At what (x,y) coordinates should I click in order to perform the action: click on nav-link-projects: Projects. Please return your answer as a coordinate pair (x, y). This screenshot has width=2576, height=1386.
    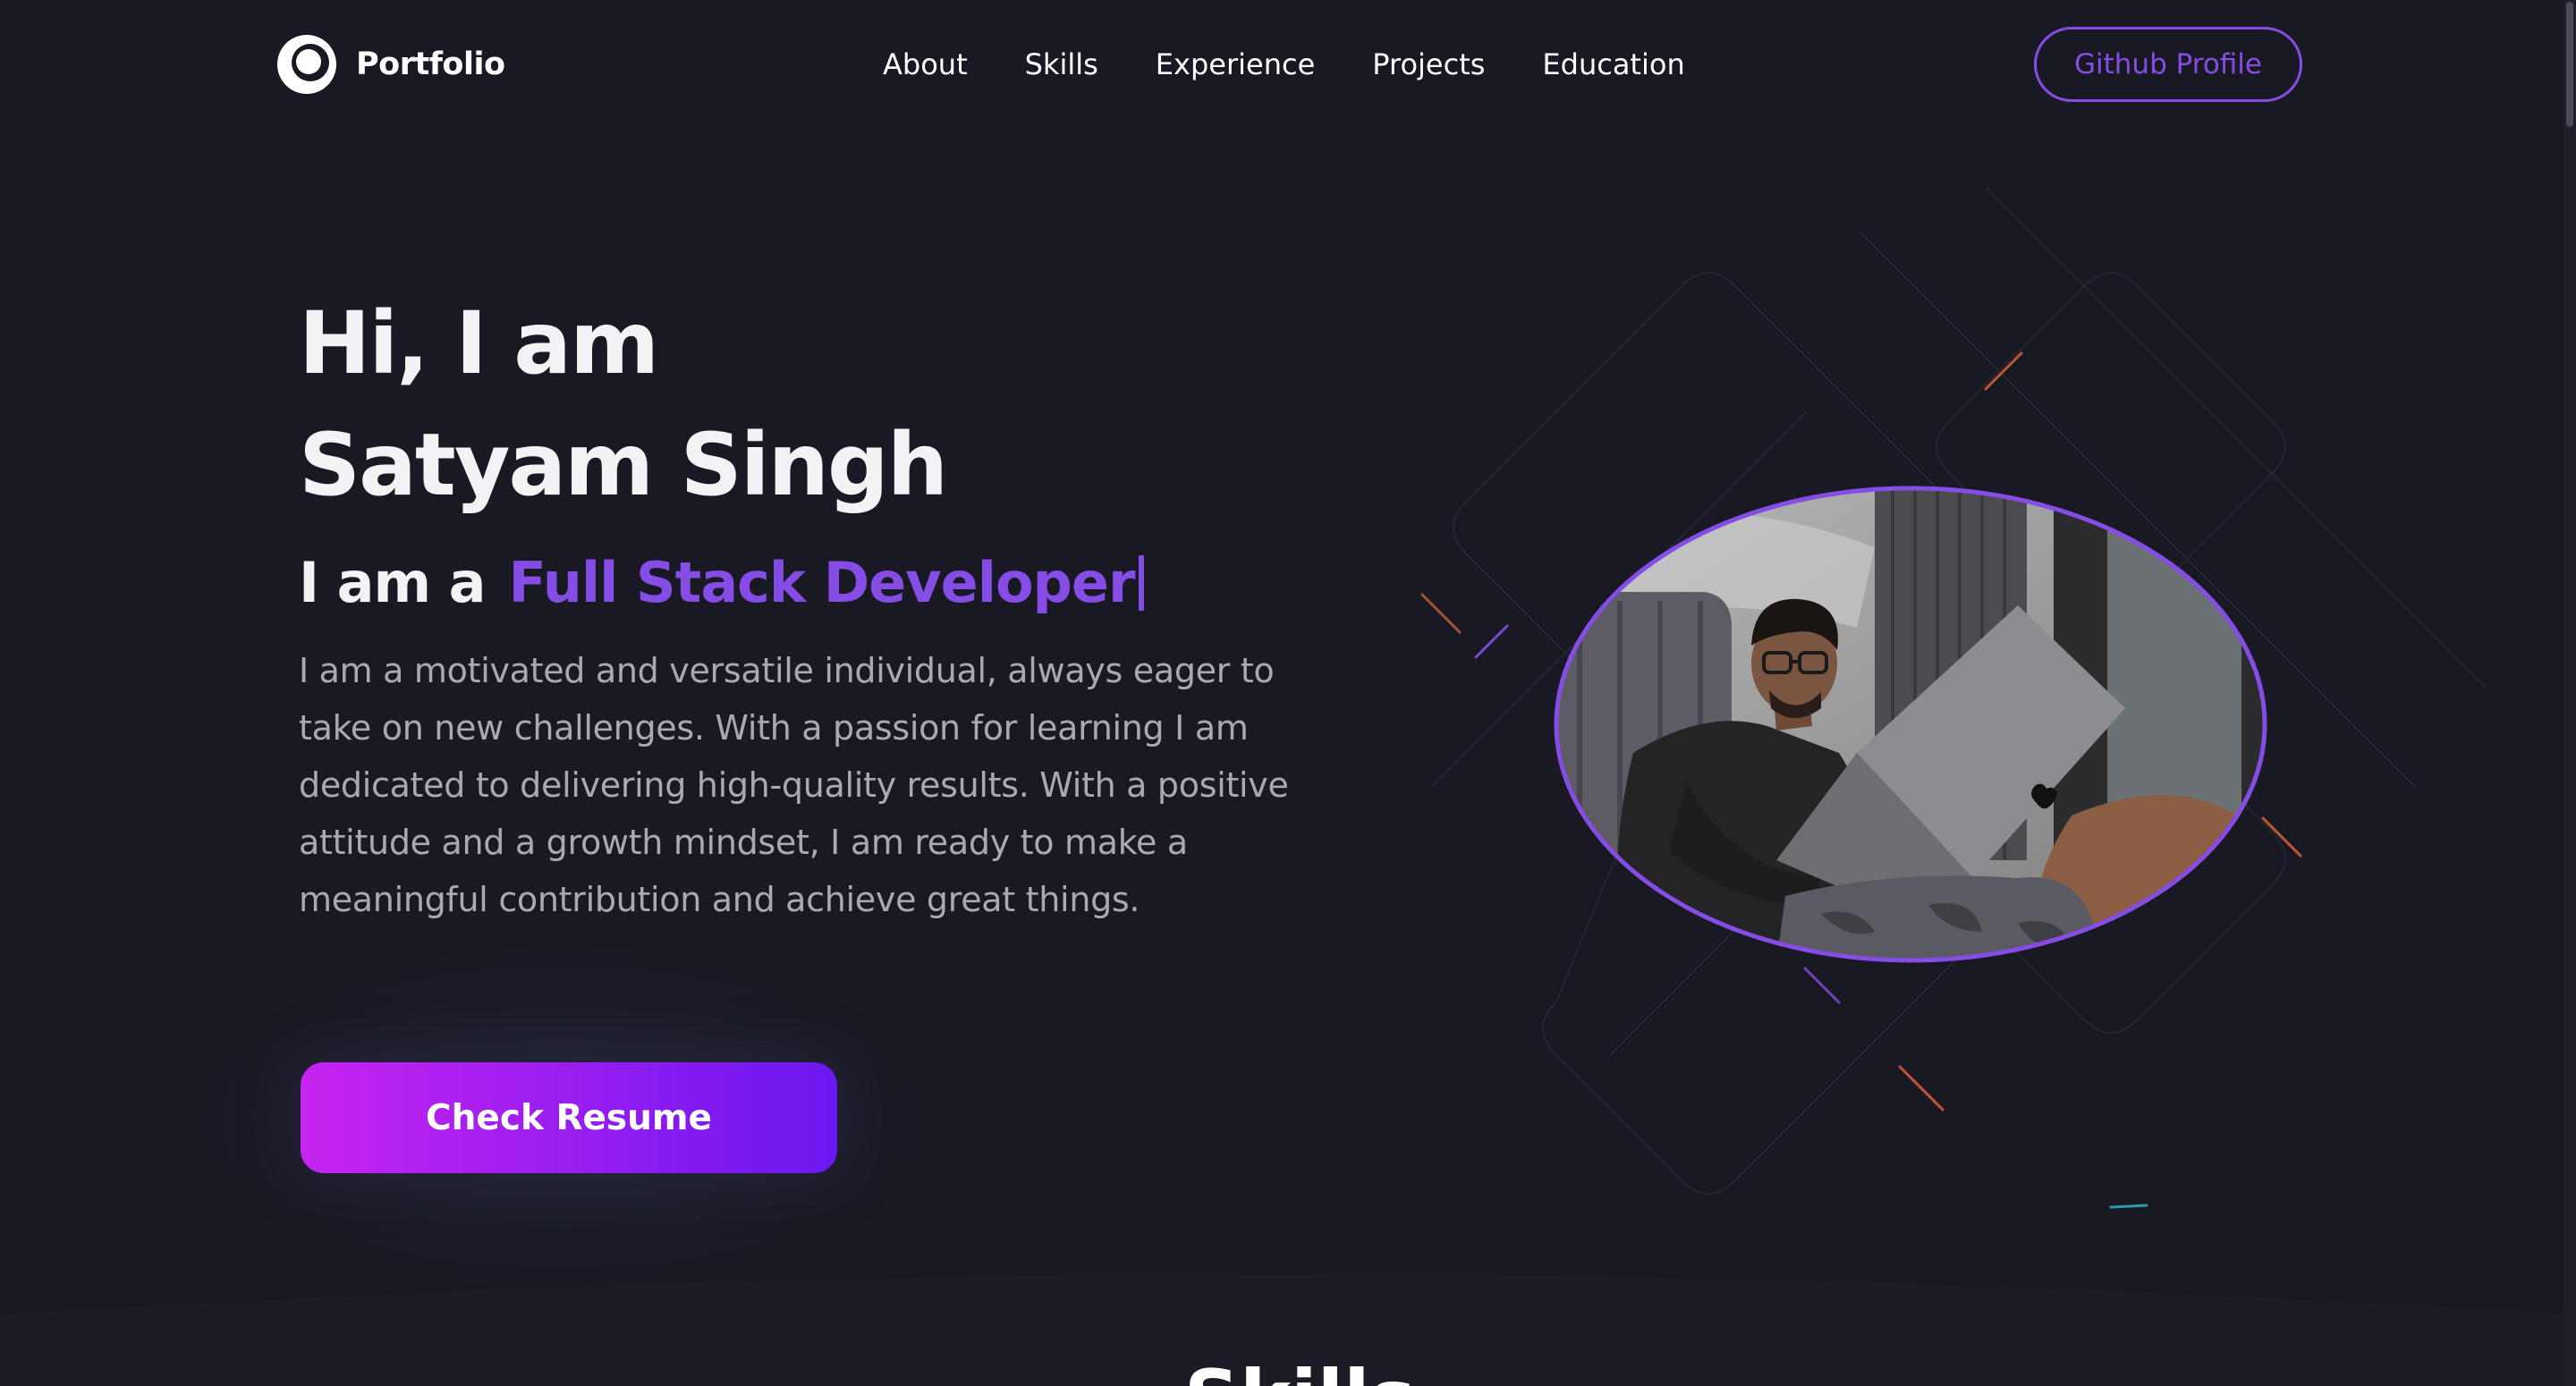
    Looking at the image, I should click on (1428, 64).